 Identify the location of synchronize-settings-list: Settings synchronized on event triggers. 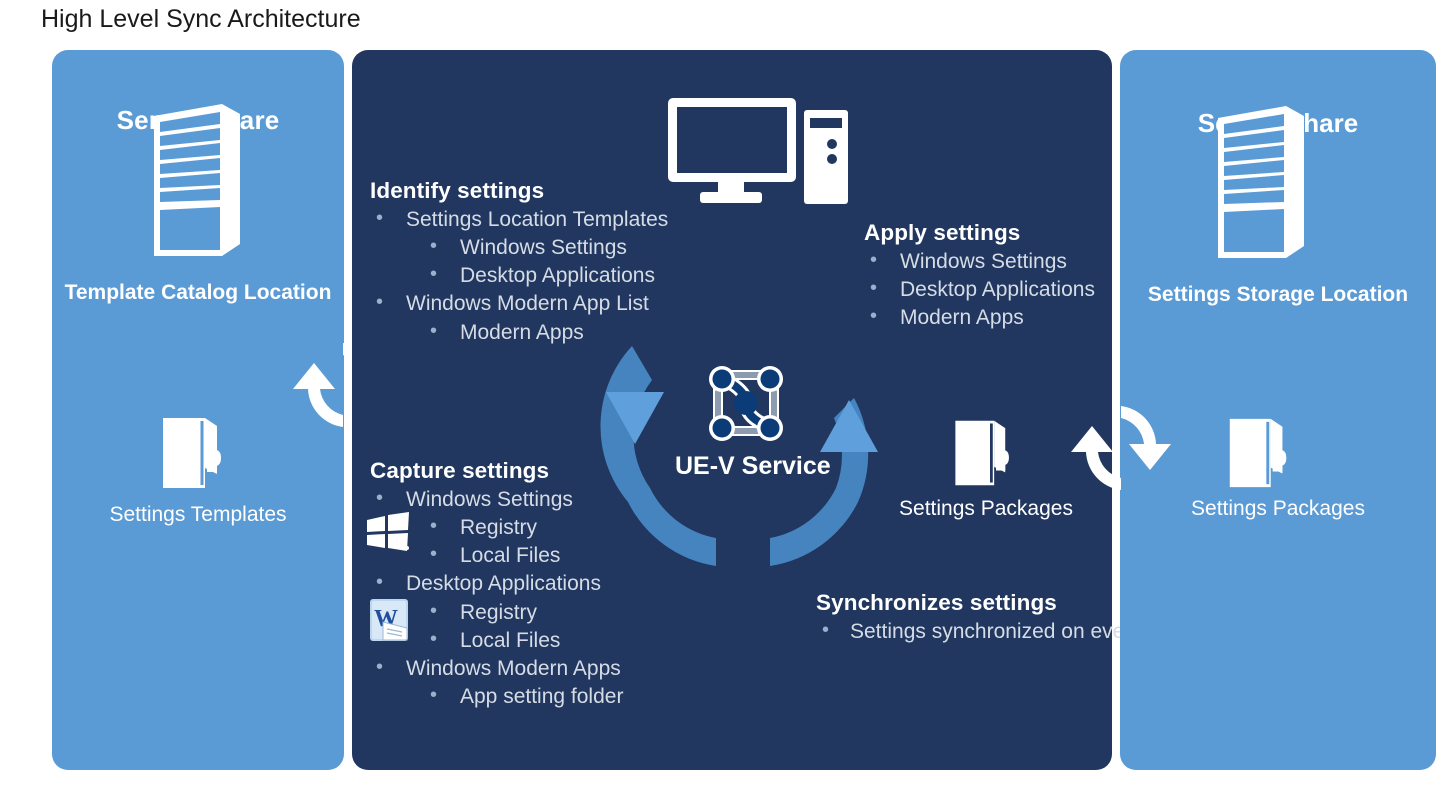
(1017, 631).